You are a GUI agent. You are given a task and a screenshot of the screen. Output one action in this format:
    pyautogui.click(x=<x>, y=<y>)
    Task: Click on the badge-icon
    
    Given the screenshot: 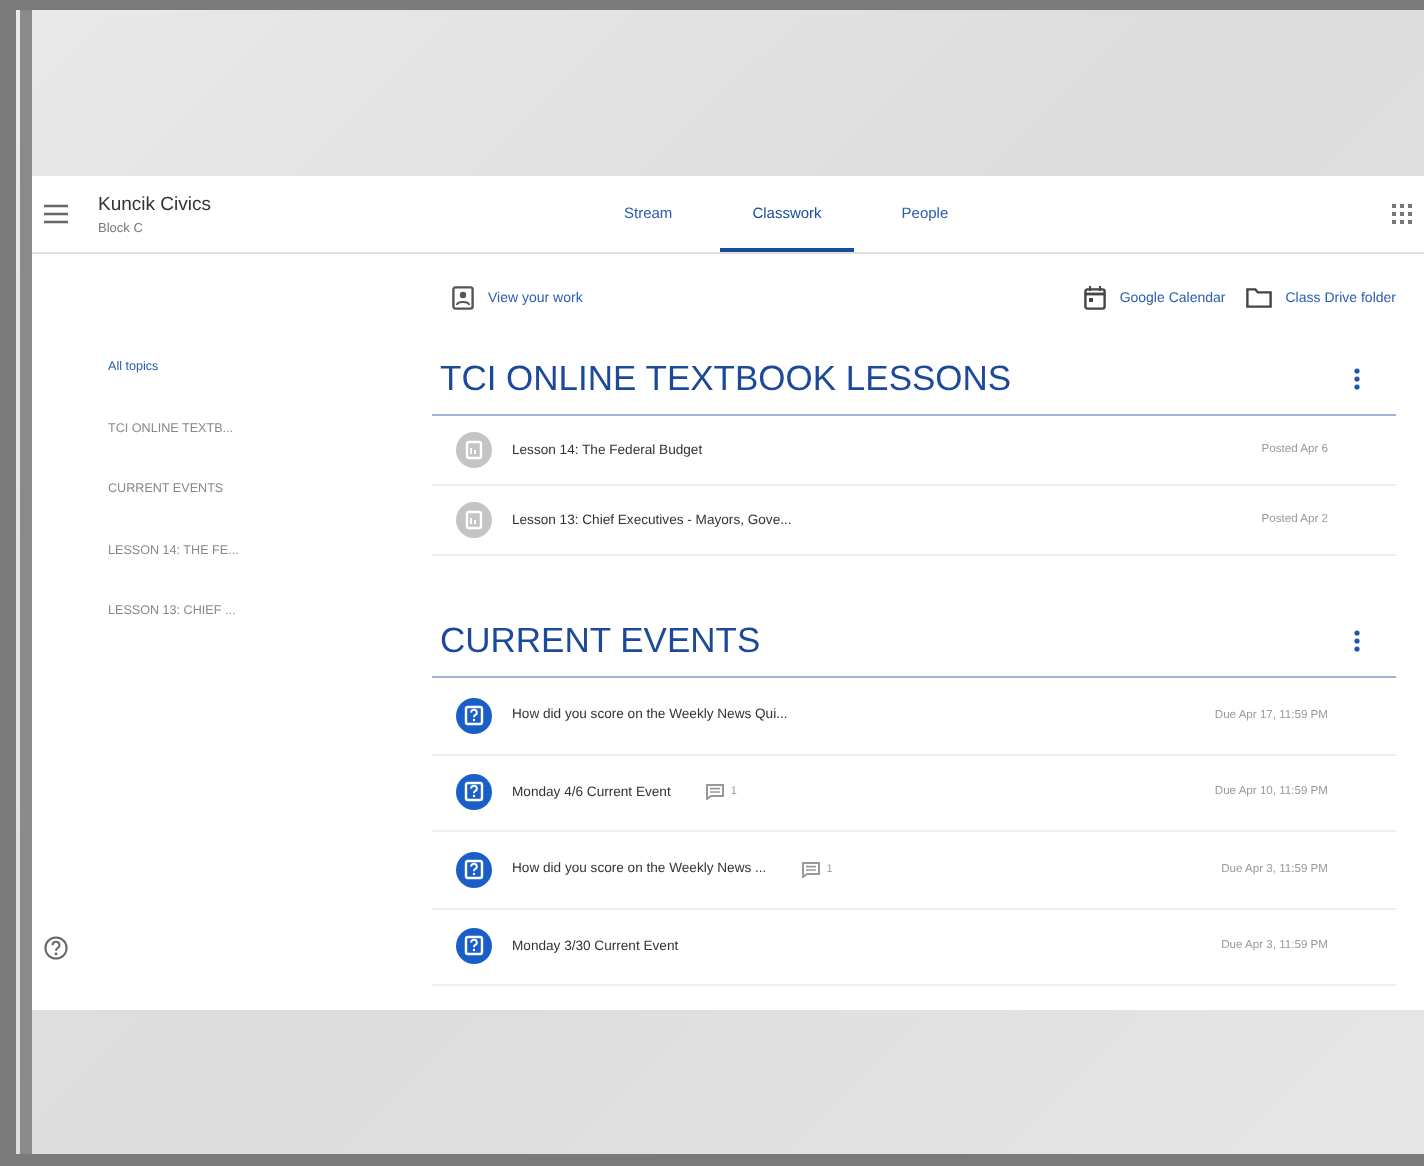 What is the action you would take?
    pyautogui.click(x=463, y=298)
    